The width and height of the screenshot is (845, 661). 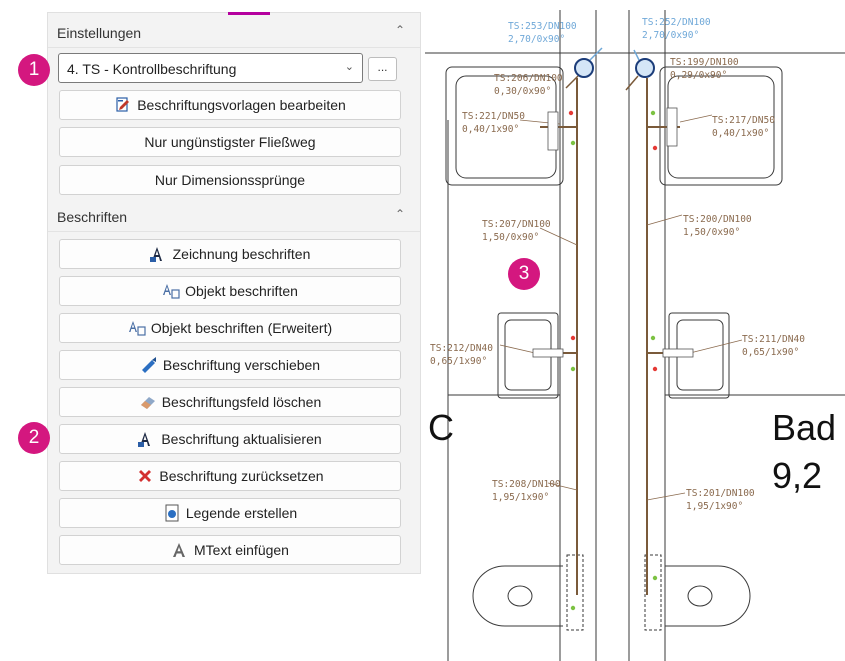 I want to click on template-select: 4. TS - Kontrollbeschriftung ⌄, so click(x=210, y=68).